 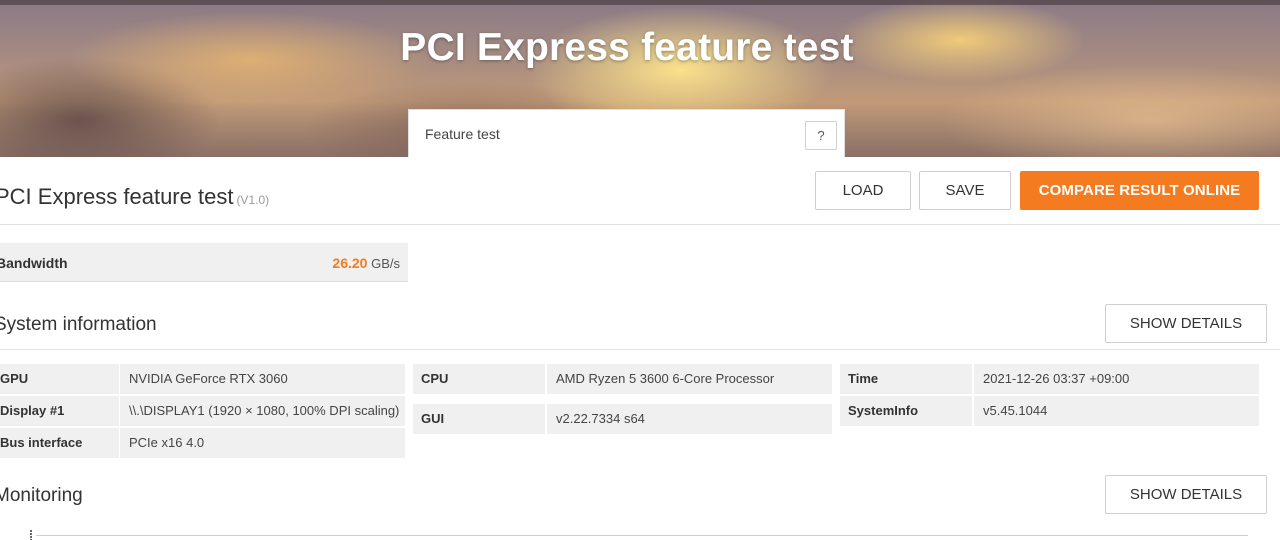 What do you see at coordinates (262, 379) in the screenshot?
I see `gpu-value: NVIDIA GeForce RTX 3060` at bounding box center [262, 379].